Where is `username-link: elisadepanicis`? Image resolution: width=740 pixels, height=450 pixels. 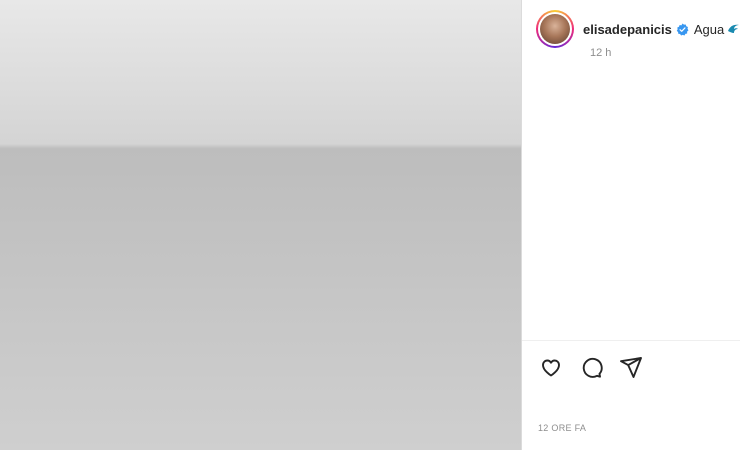
username-link: elisadepanicis is located at coordinates (627, 29).